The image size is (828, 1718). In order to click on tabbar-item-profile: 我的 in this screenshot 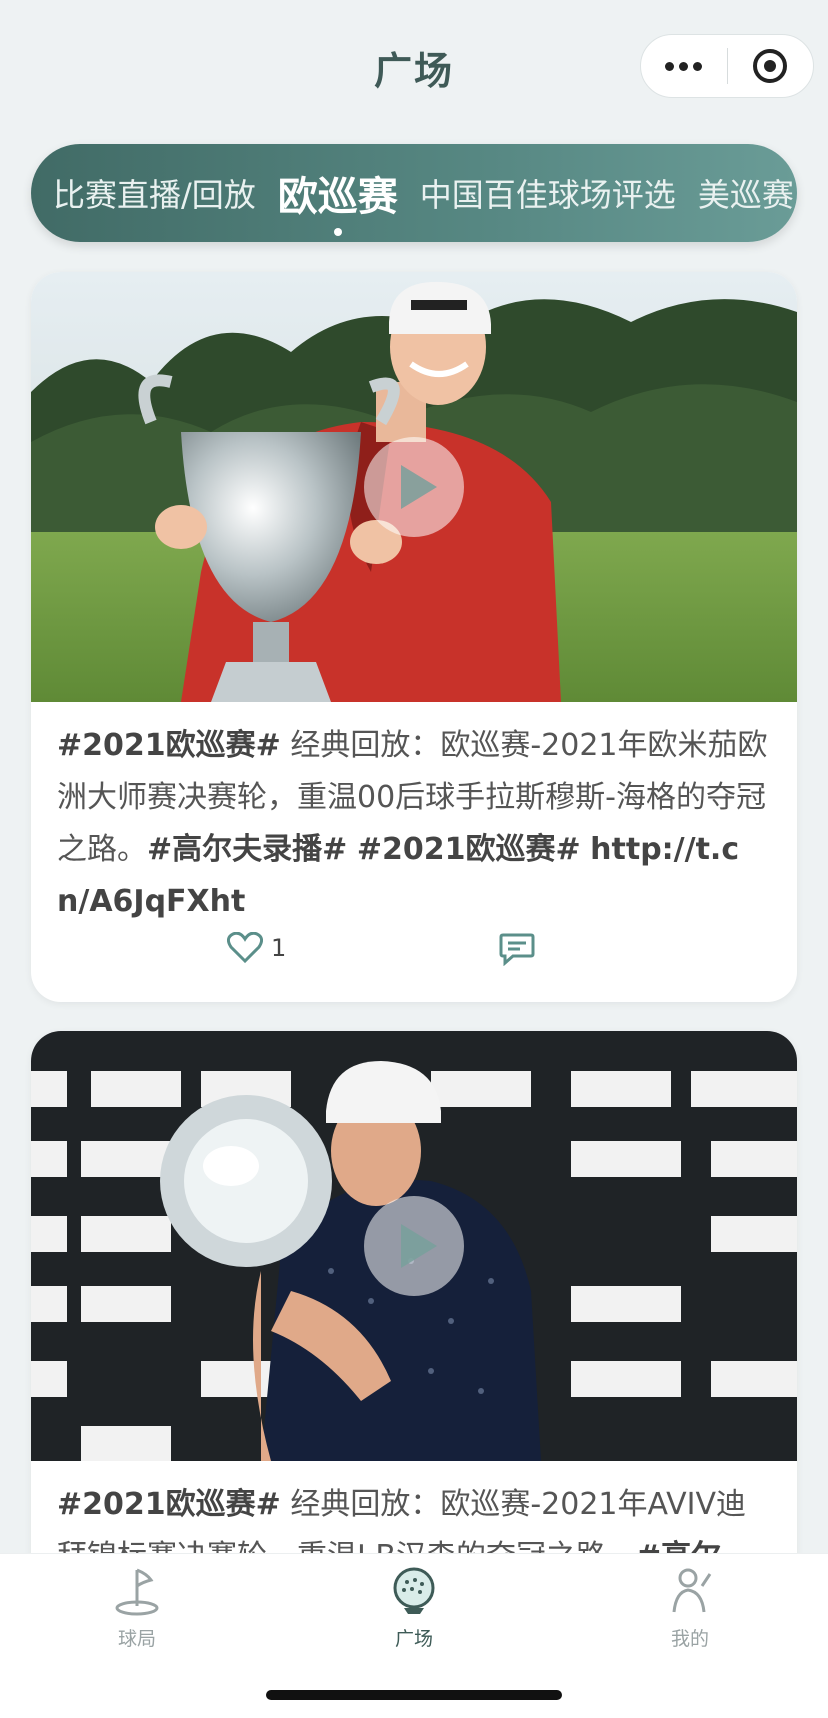, I will do `click(690, 1608)`.